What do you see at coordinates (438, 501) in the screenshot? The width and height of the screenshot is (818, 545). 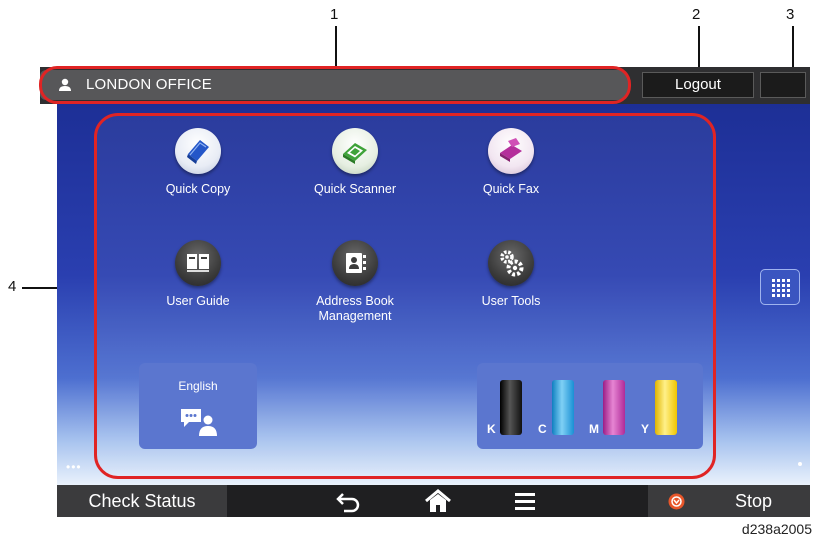 I see `home-icon` at bounding box center [438, 501].